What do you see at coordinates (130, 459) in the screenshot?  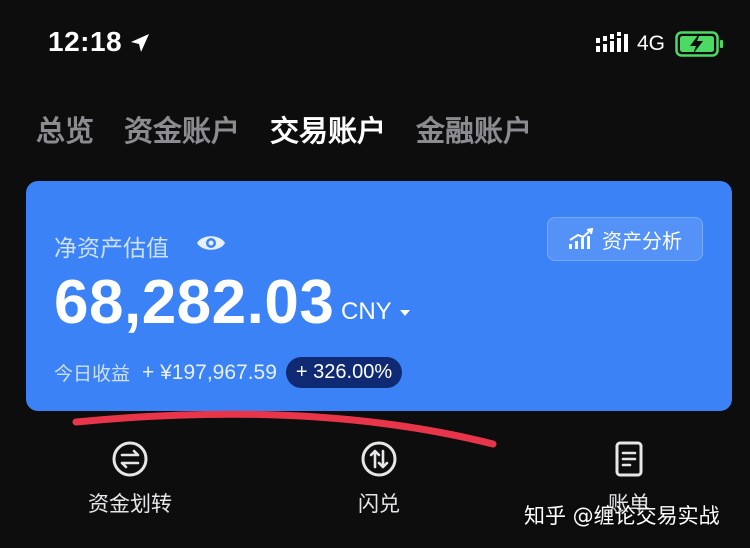 I see `transfer-icon` at bounding box center [130, 459].